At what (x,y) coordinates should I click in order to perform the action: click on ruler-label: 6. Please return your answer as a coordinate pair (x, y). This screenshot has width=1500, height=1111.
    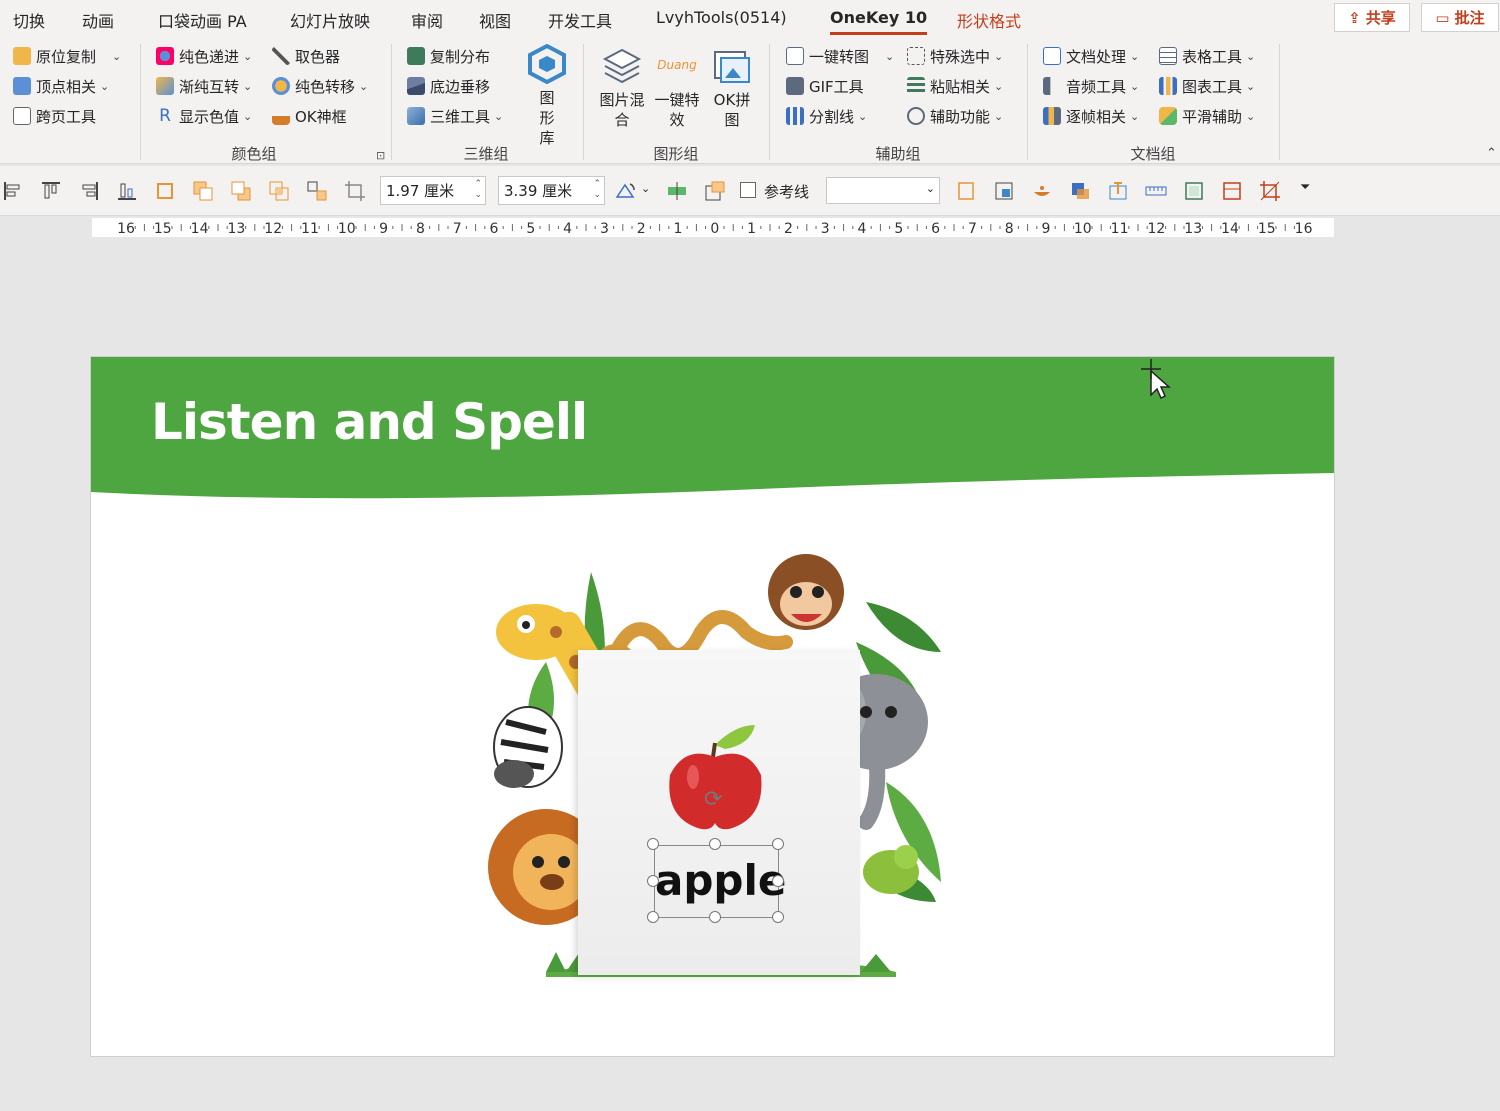
    Looking at the image, I should click on (494, 229).